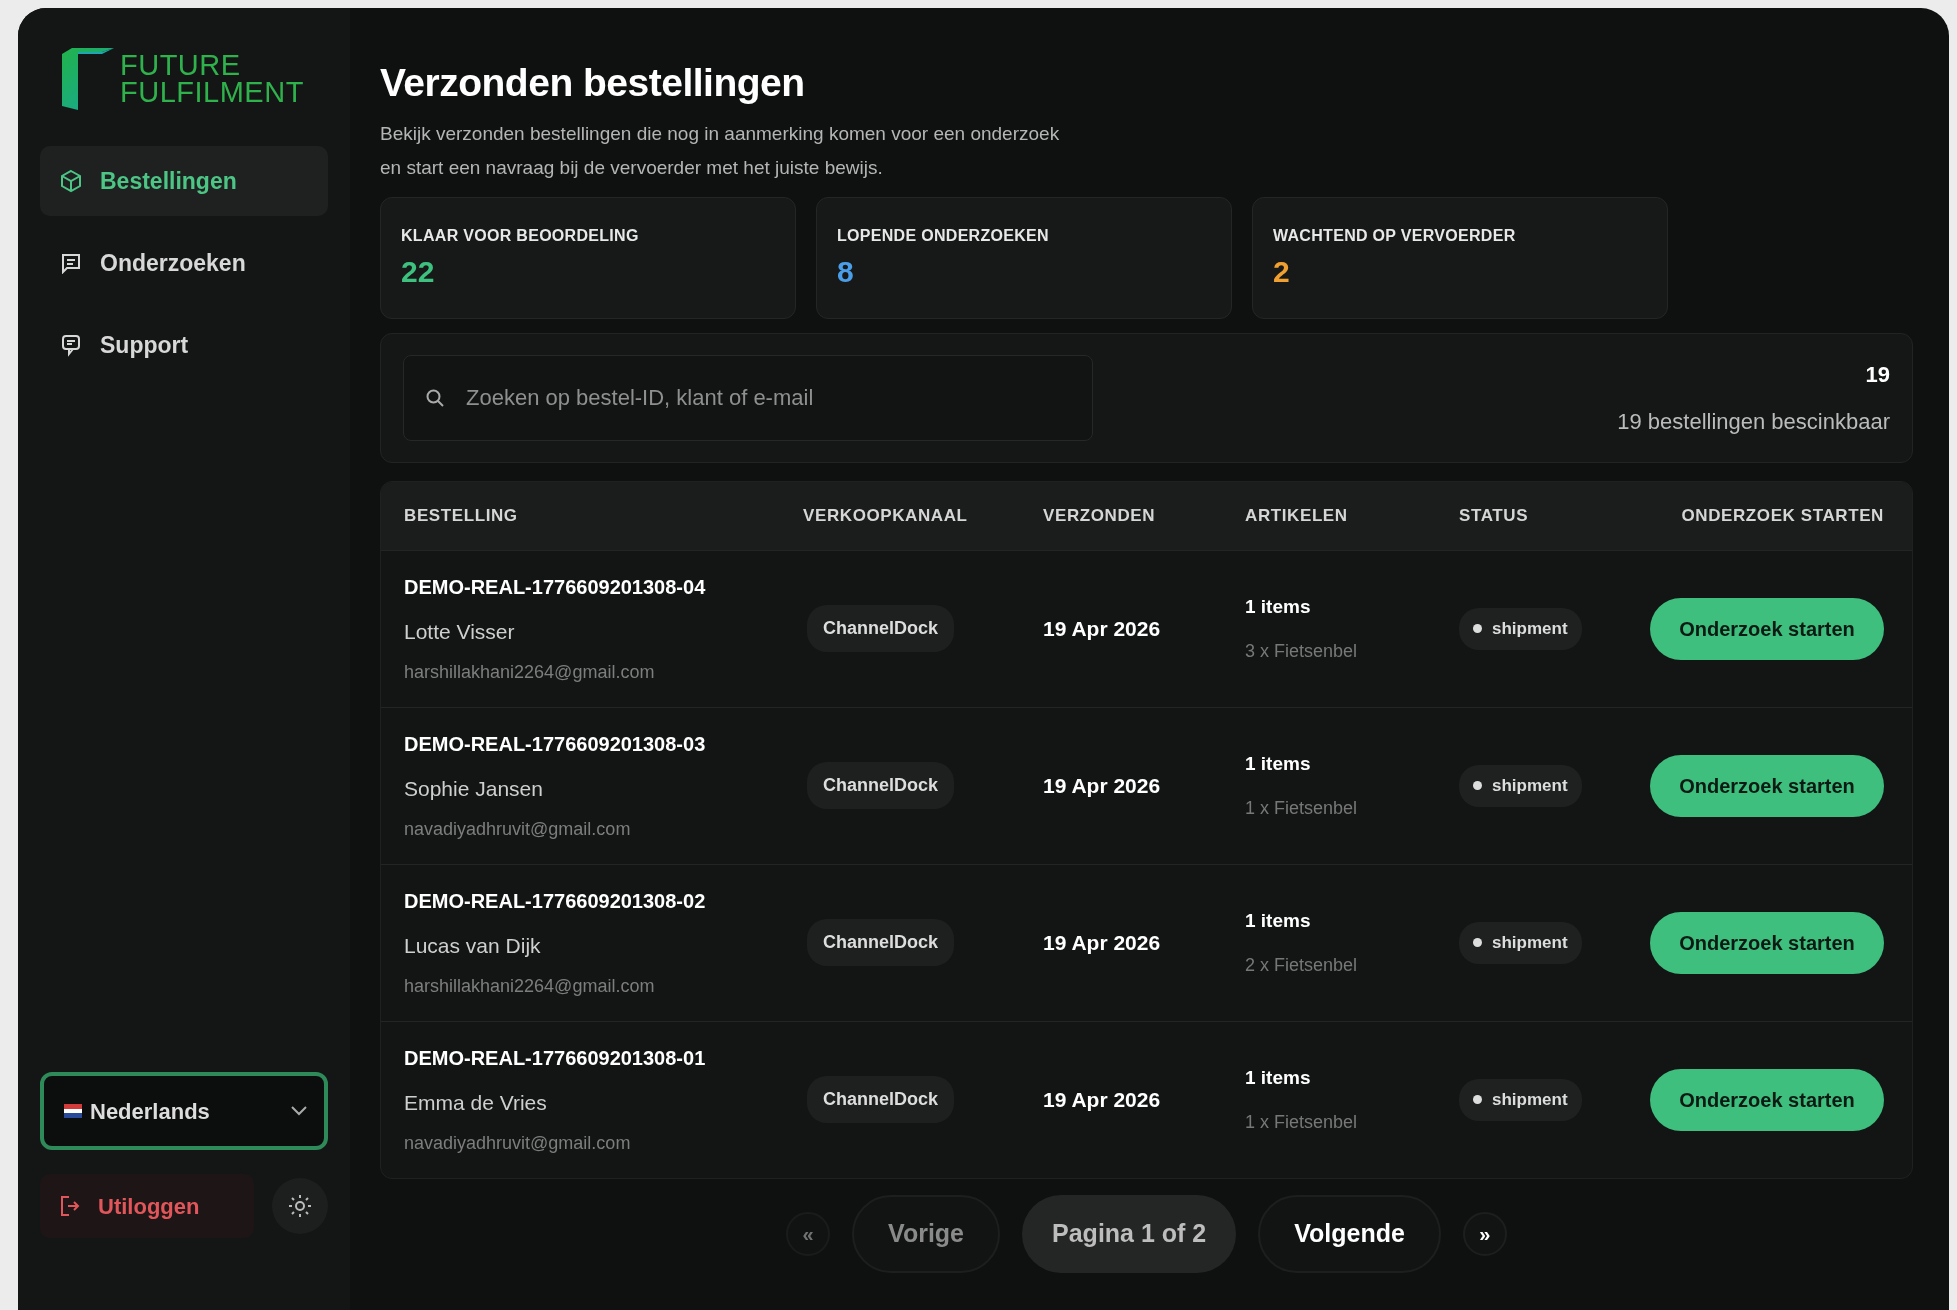 The height and width of the screenshot is (1310, 1957). I want to click on column-header: ONDERZOEK STARTEN, so click(1782, 516).